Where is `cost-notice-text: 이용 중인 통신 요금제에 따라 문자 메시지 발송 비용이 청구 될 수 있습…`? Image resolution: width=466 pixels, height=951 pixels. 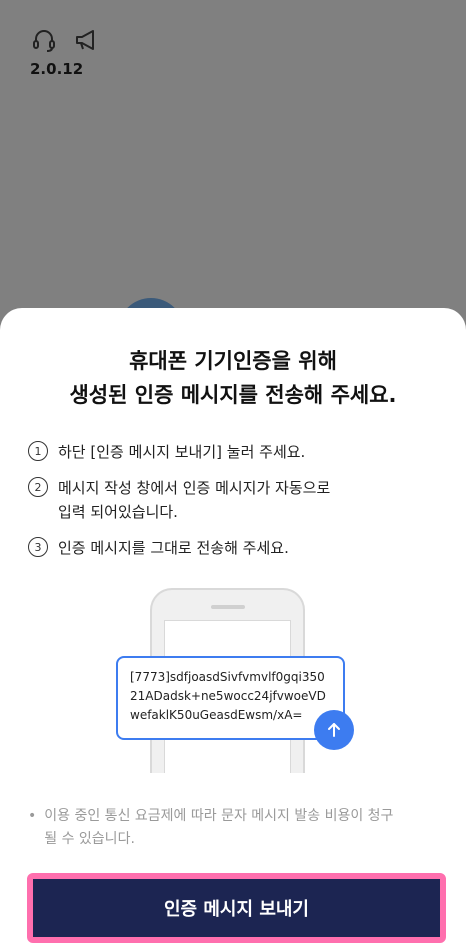 cost-notice-text: 이용 중인 통신 요금제에 따라 문자 메시지 발송 비용이 청구 될 수 있습… is located at coordinates (219, 827).